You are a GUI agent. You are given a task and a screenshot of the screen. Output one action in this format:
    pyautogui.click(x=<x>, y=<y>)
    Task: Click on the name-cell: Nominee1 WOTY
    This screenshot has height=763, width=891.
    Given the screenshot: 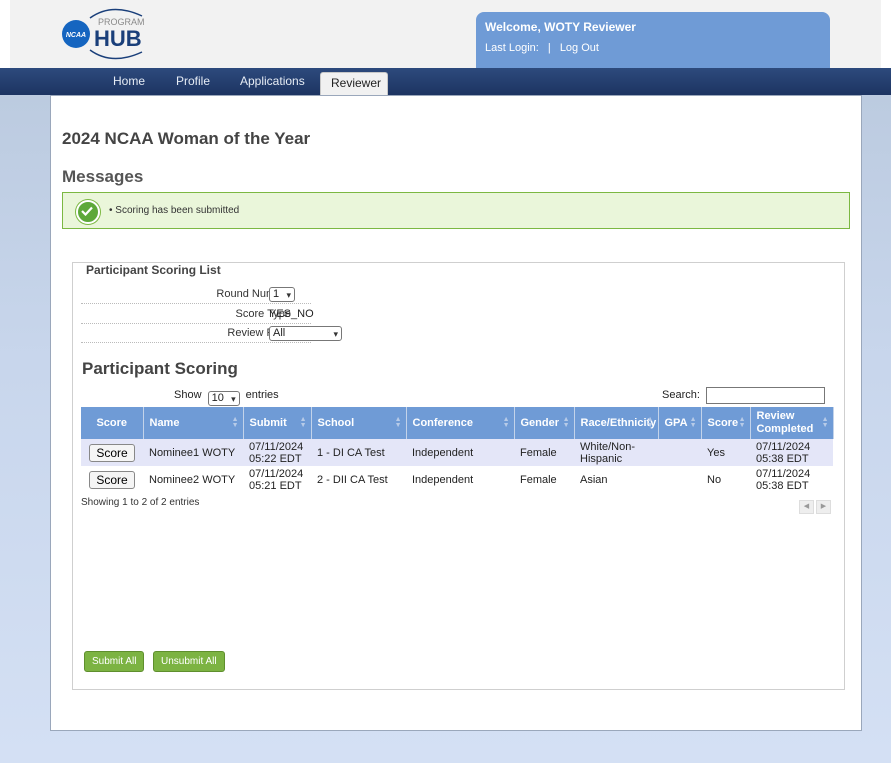 What is the action you would take?
    pyautogui.click(x=193, y=452)
    